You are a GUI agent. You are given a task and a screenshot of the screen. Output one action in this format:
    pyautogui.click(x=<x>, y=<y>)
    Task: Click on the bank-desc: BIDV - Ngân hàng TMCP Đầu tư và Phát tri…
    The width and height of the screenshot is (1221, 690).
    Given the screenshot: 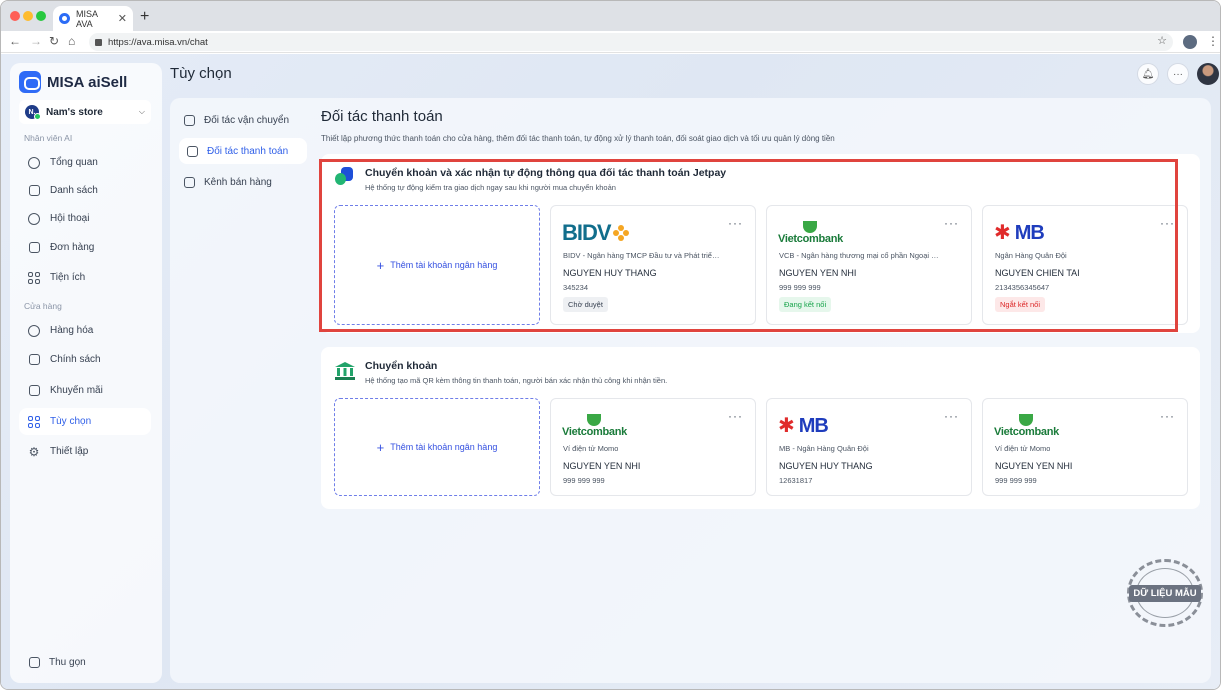 What is the action you would take?
    pyautogui.click(x=643, y=255)
    